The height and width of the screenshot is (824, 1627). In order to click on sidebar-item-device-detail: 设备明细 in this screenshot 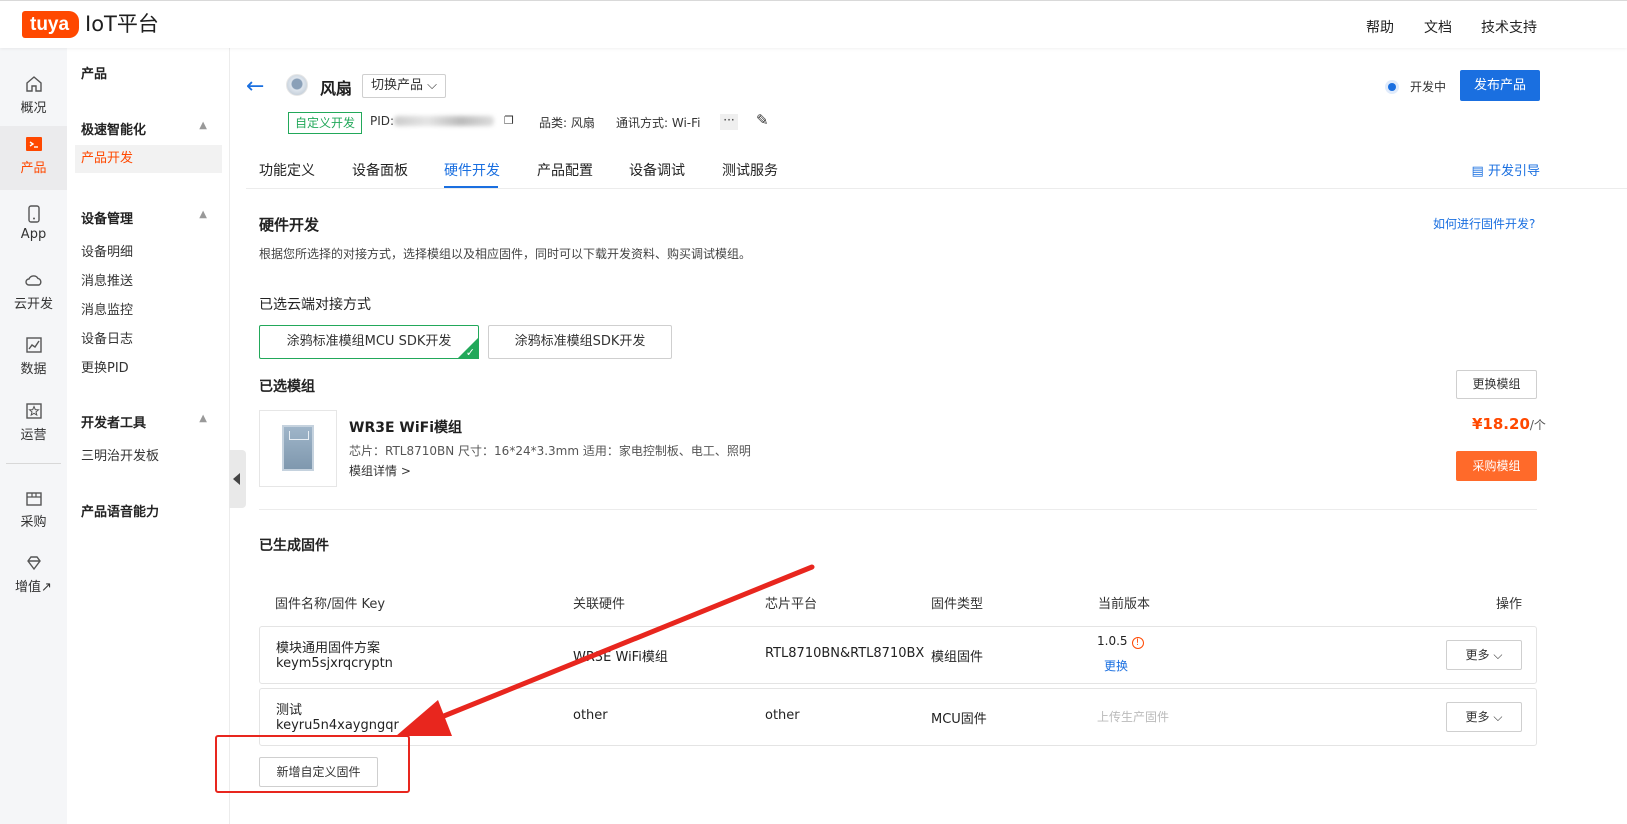, I will do `click(107, 250)`.